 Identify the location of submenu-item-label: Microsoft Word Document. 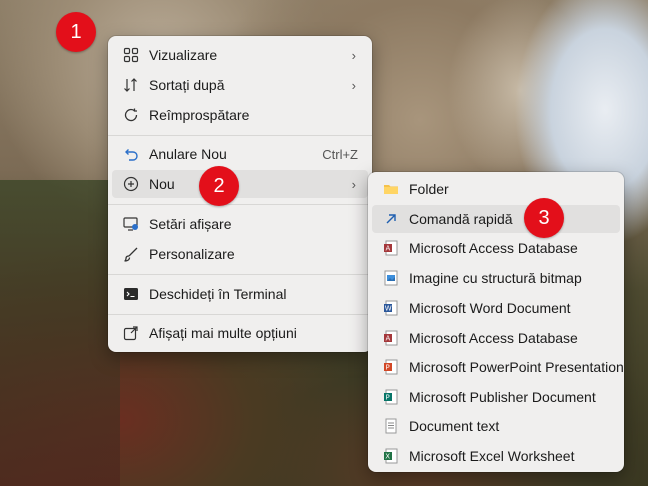
(490, 308).